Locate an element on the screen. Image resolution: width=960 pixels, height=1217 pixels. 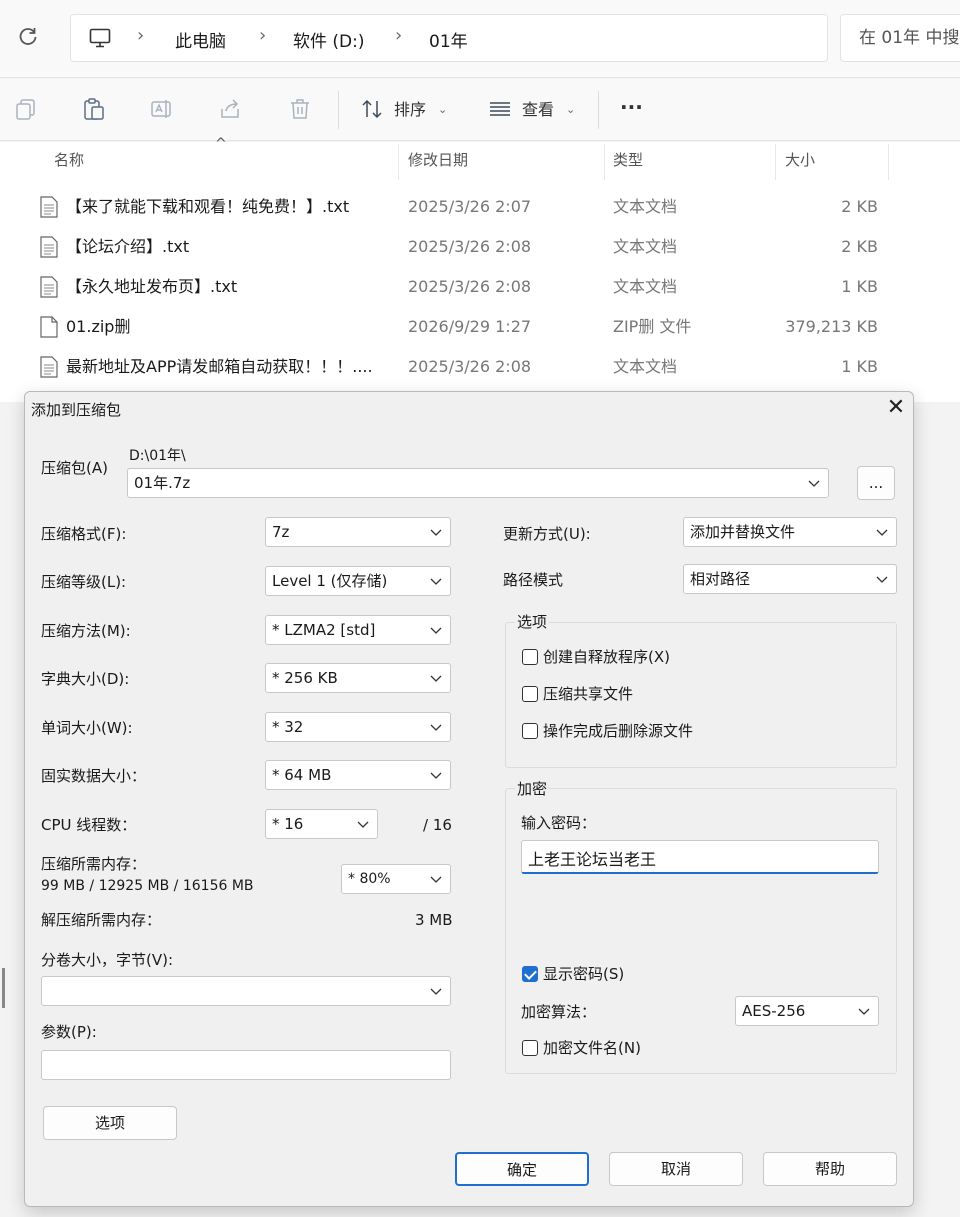
show-password-checkbox is located at coordinates (530, 974).